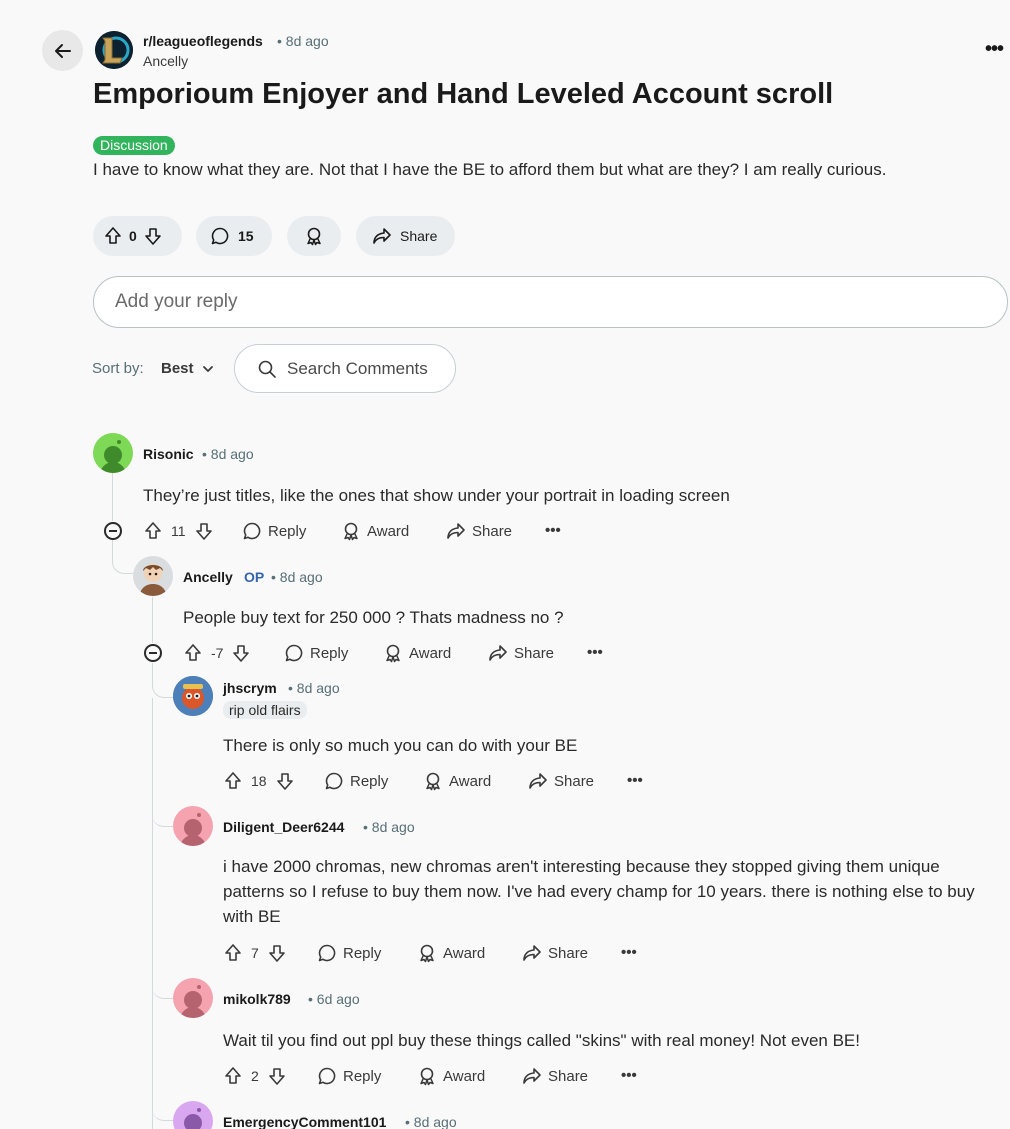 This screenshot has width=1010, height=1129. What do you see at coordinates (267, 369) in the screenshot?
I see `search-icon` at bounding box center [267, 369].